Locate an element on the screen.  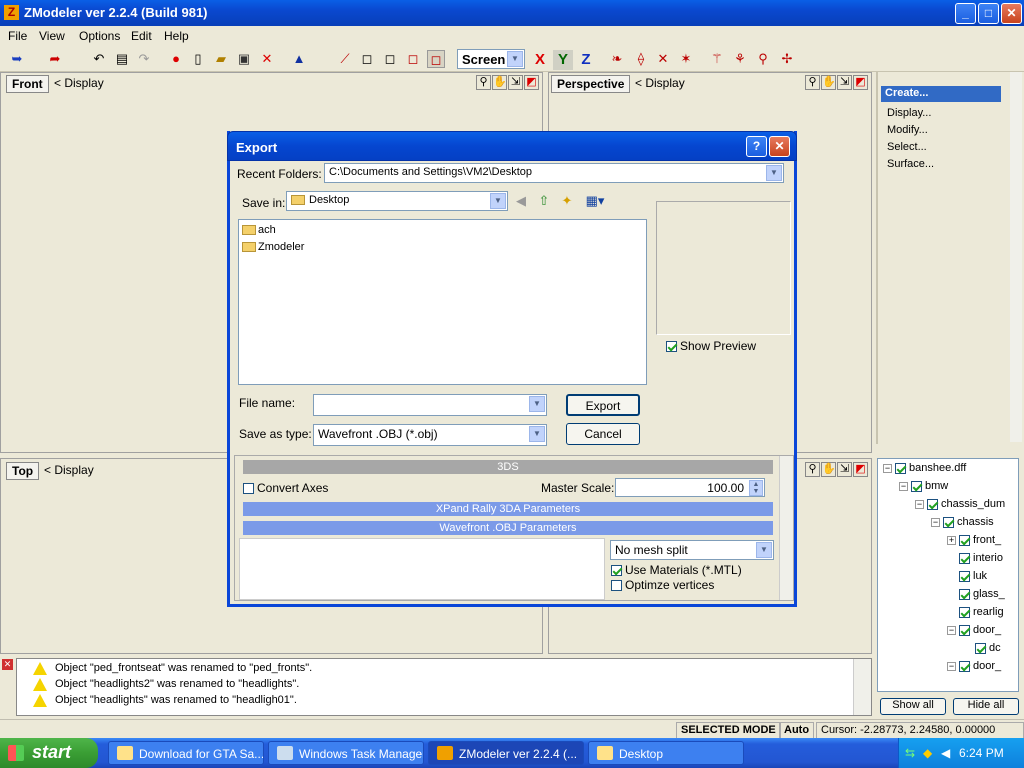
split-icon: ✕ is located at coordinates (663, 59).